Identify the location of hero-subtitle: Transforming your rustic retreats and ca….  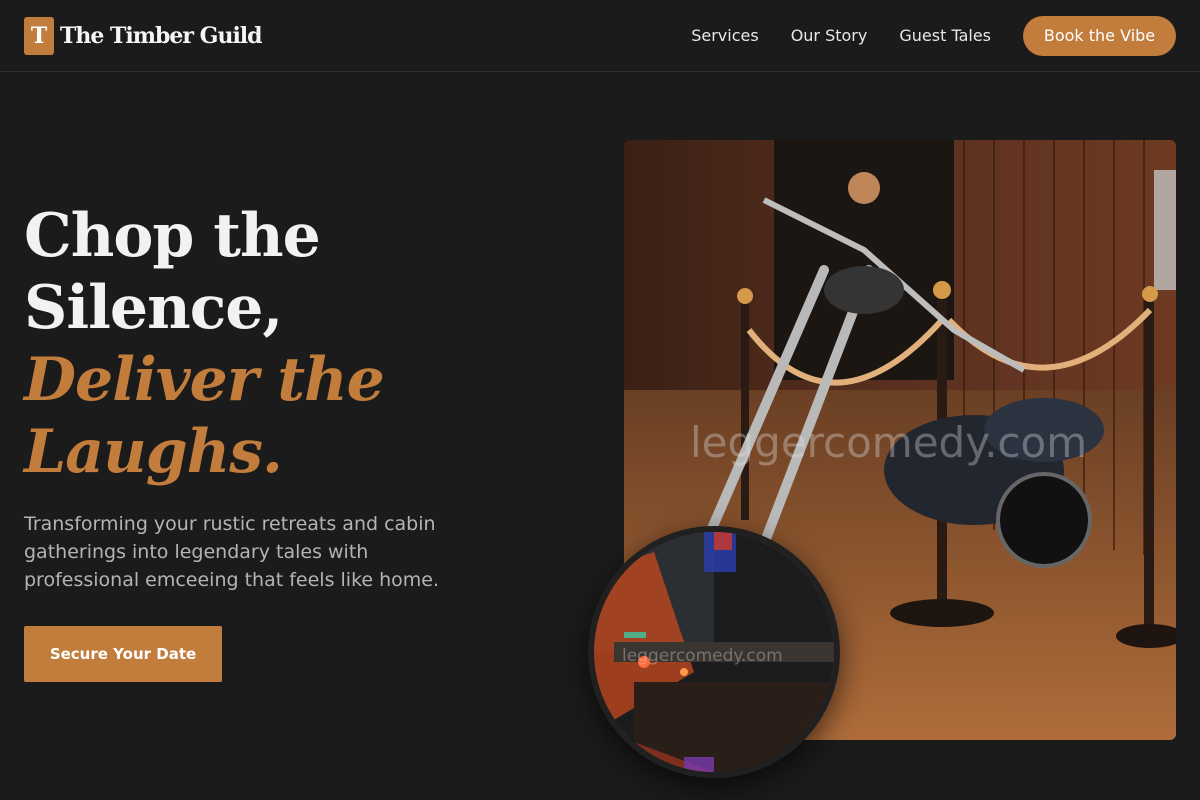
(232, 552).